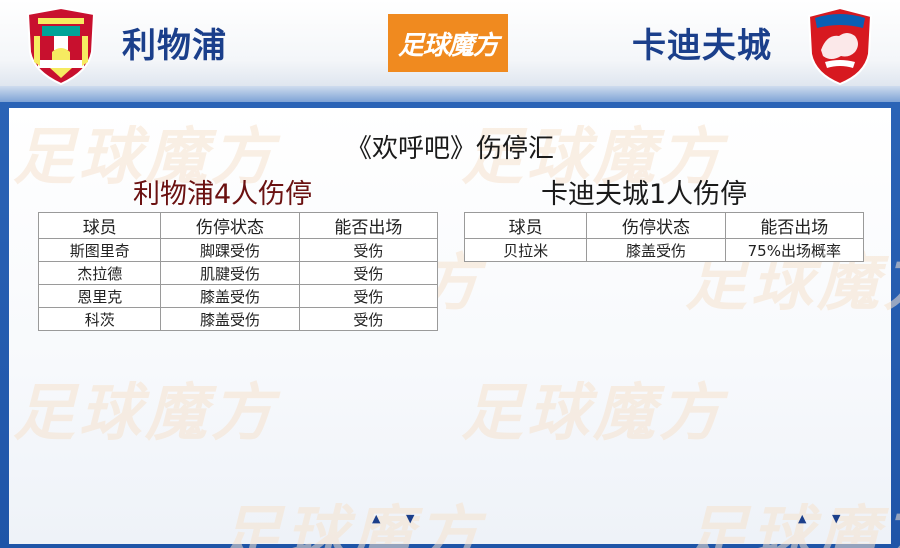 This screenshot has width=900, height=548. What do you see at coordinates (99, 250) in the screenshot?
I see `player-cell: 斯图里奇` at bounding box center [99, 250].